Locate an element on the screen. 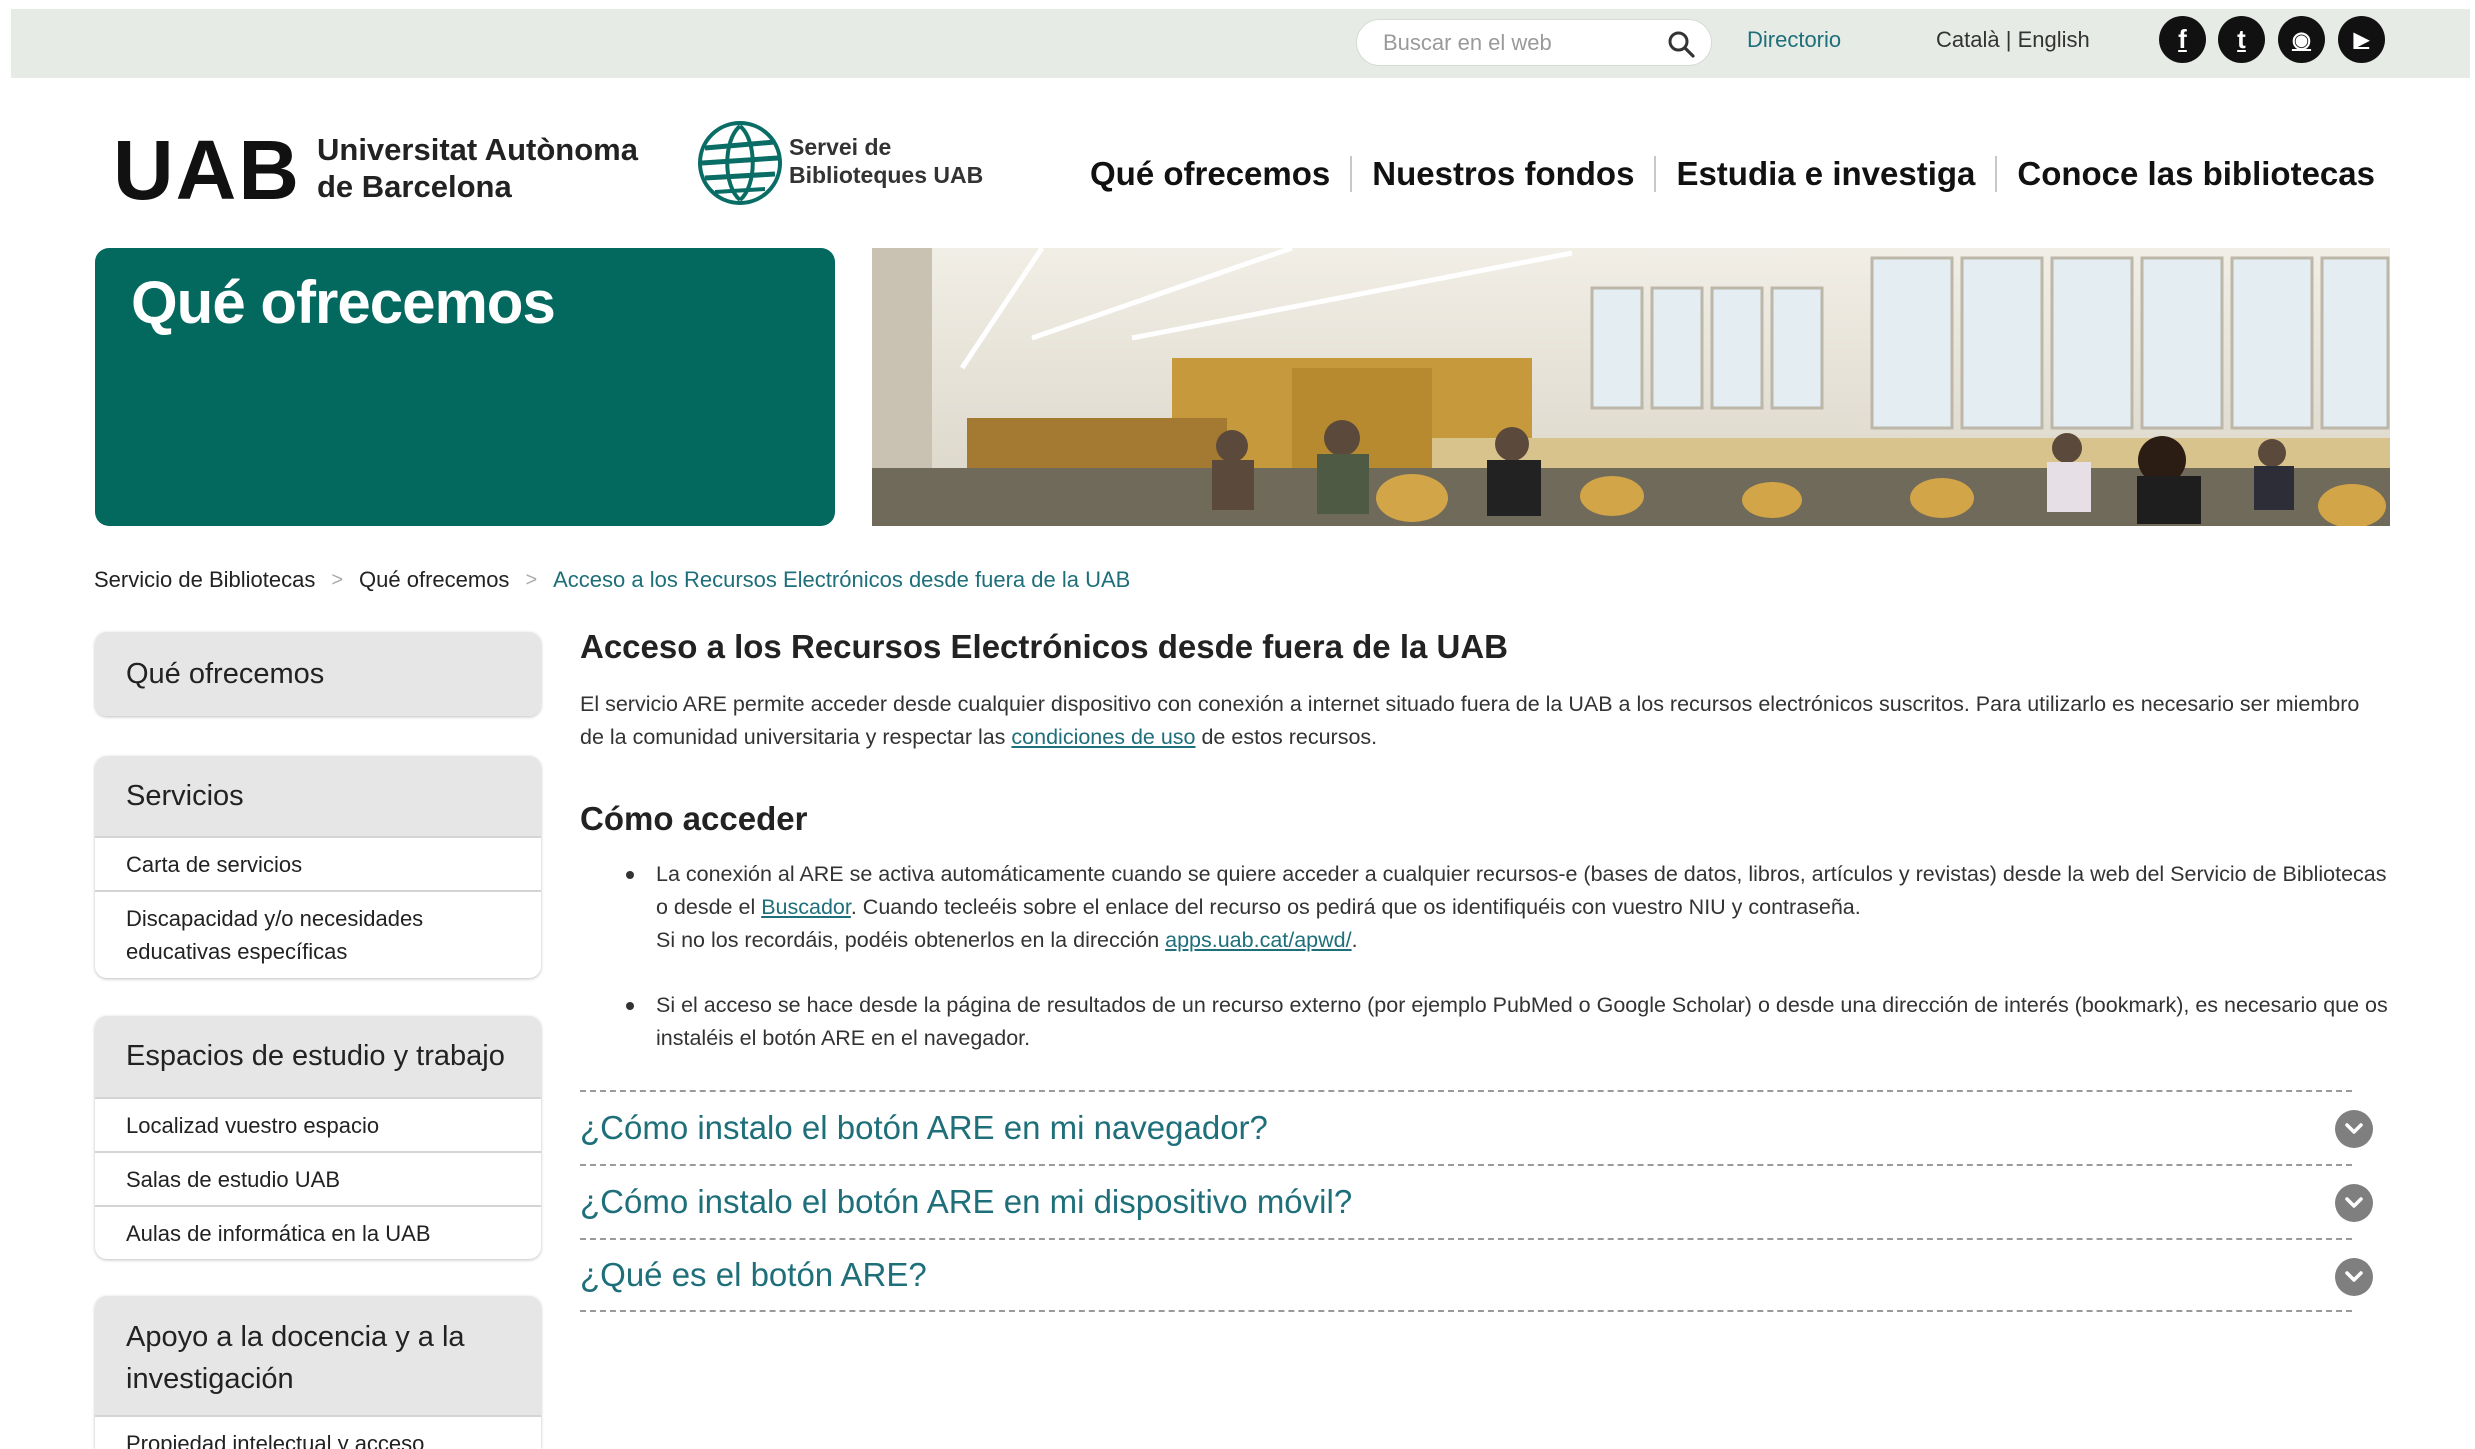  twitter-icon: t is located at coordinates (2241, 39).